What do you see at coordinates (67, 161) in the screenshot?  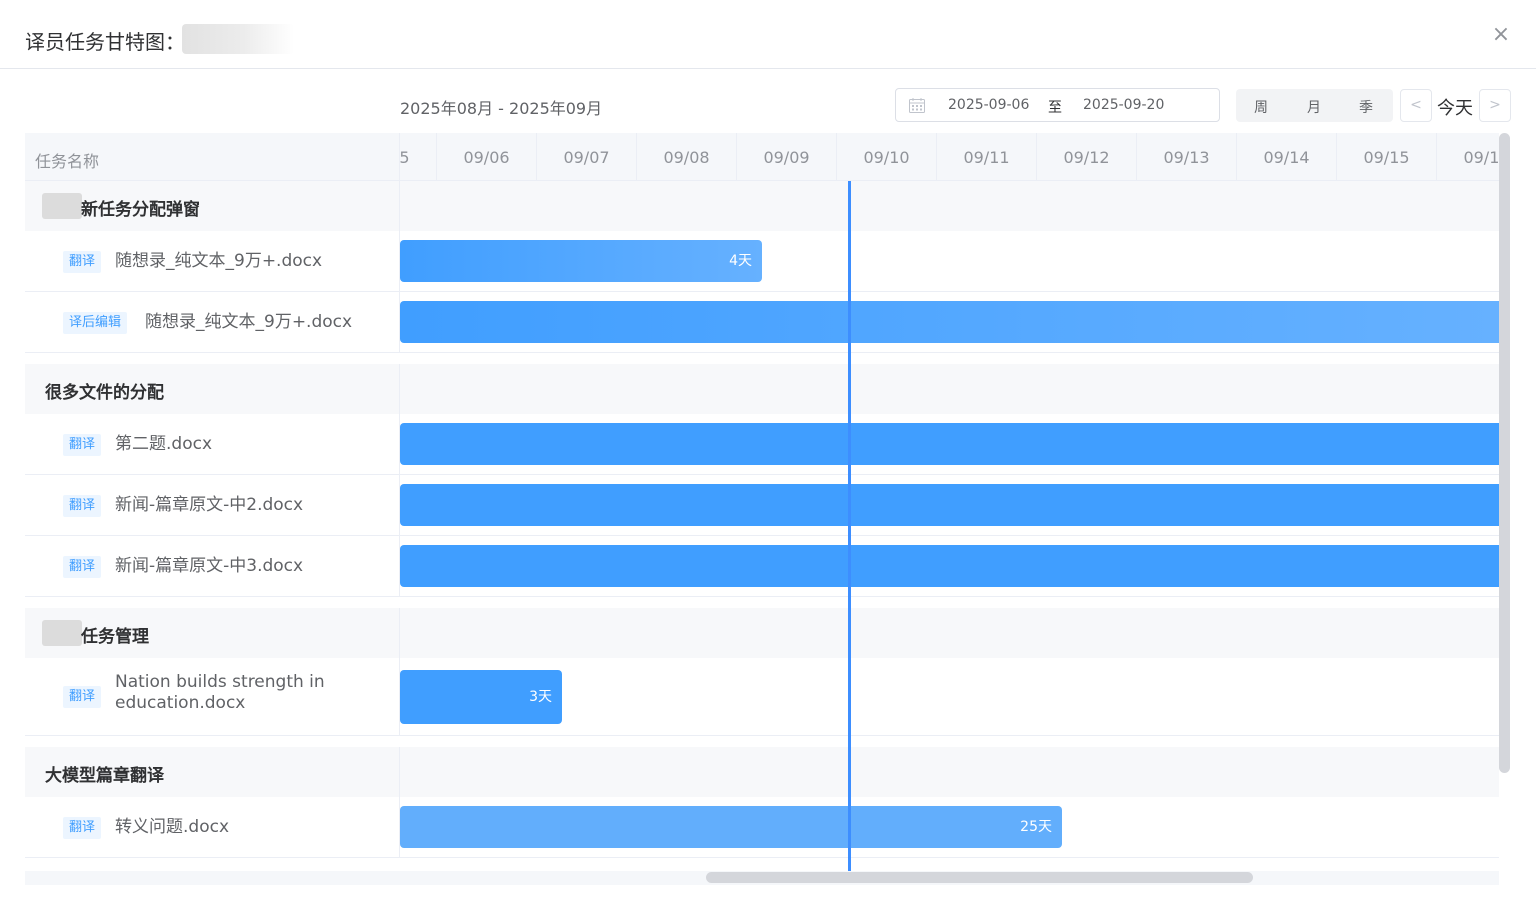 I see `task-name-column-header: 任务名称` at bounding box center [67, 161].